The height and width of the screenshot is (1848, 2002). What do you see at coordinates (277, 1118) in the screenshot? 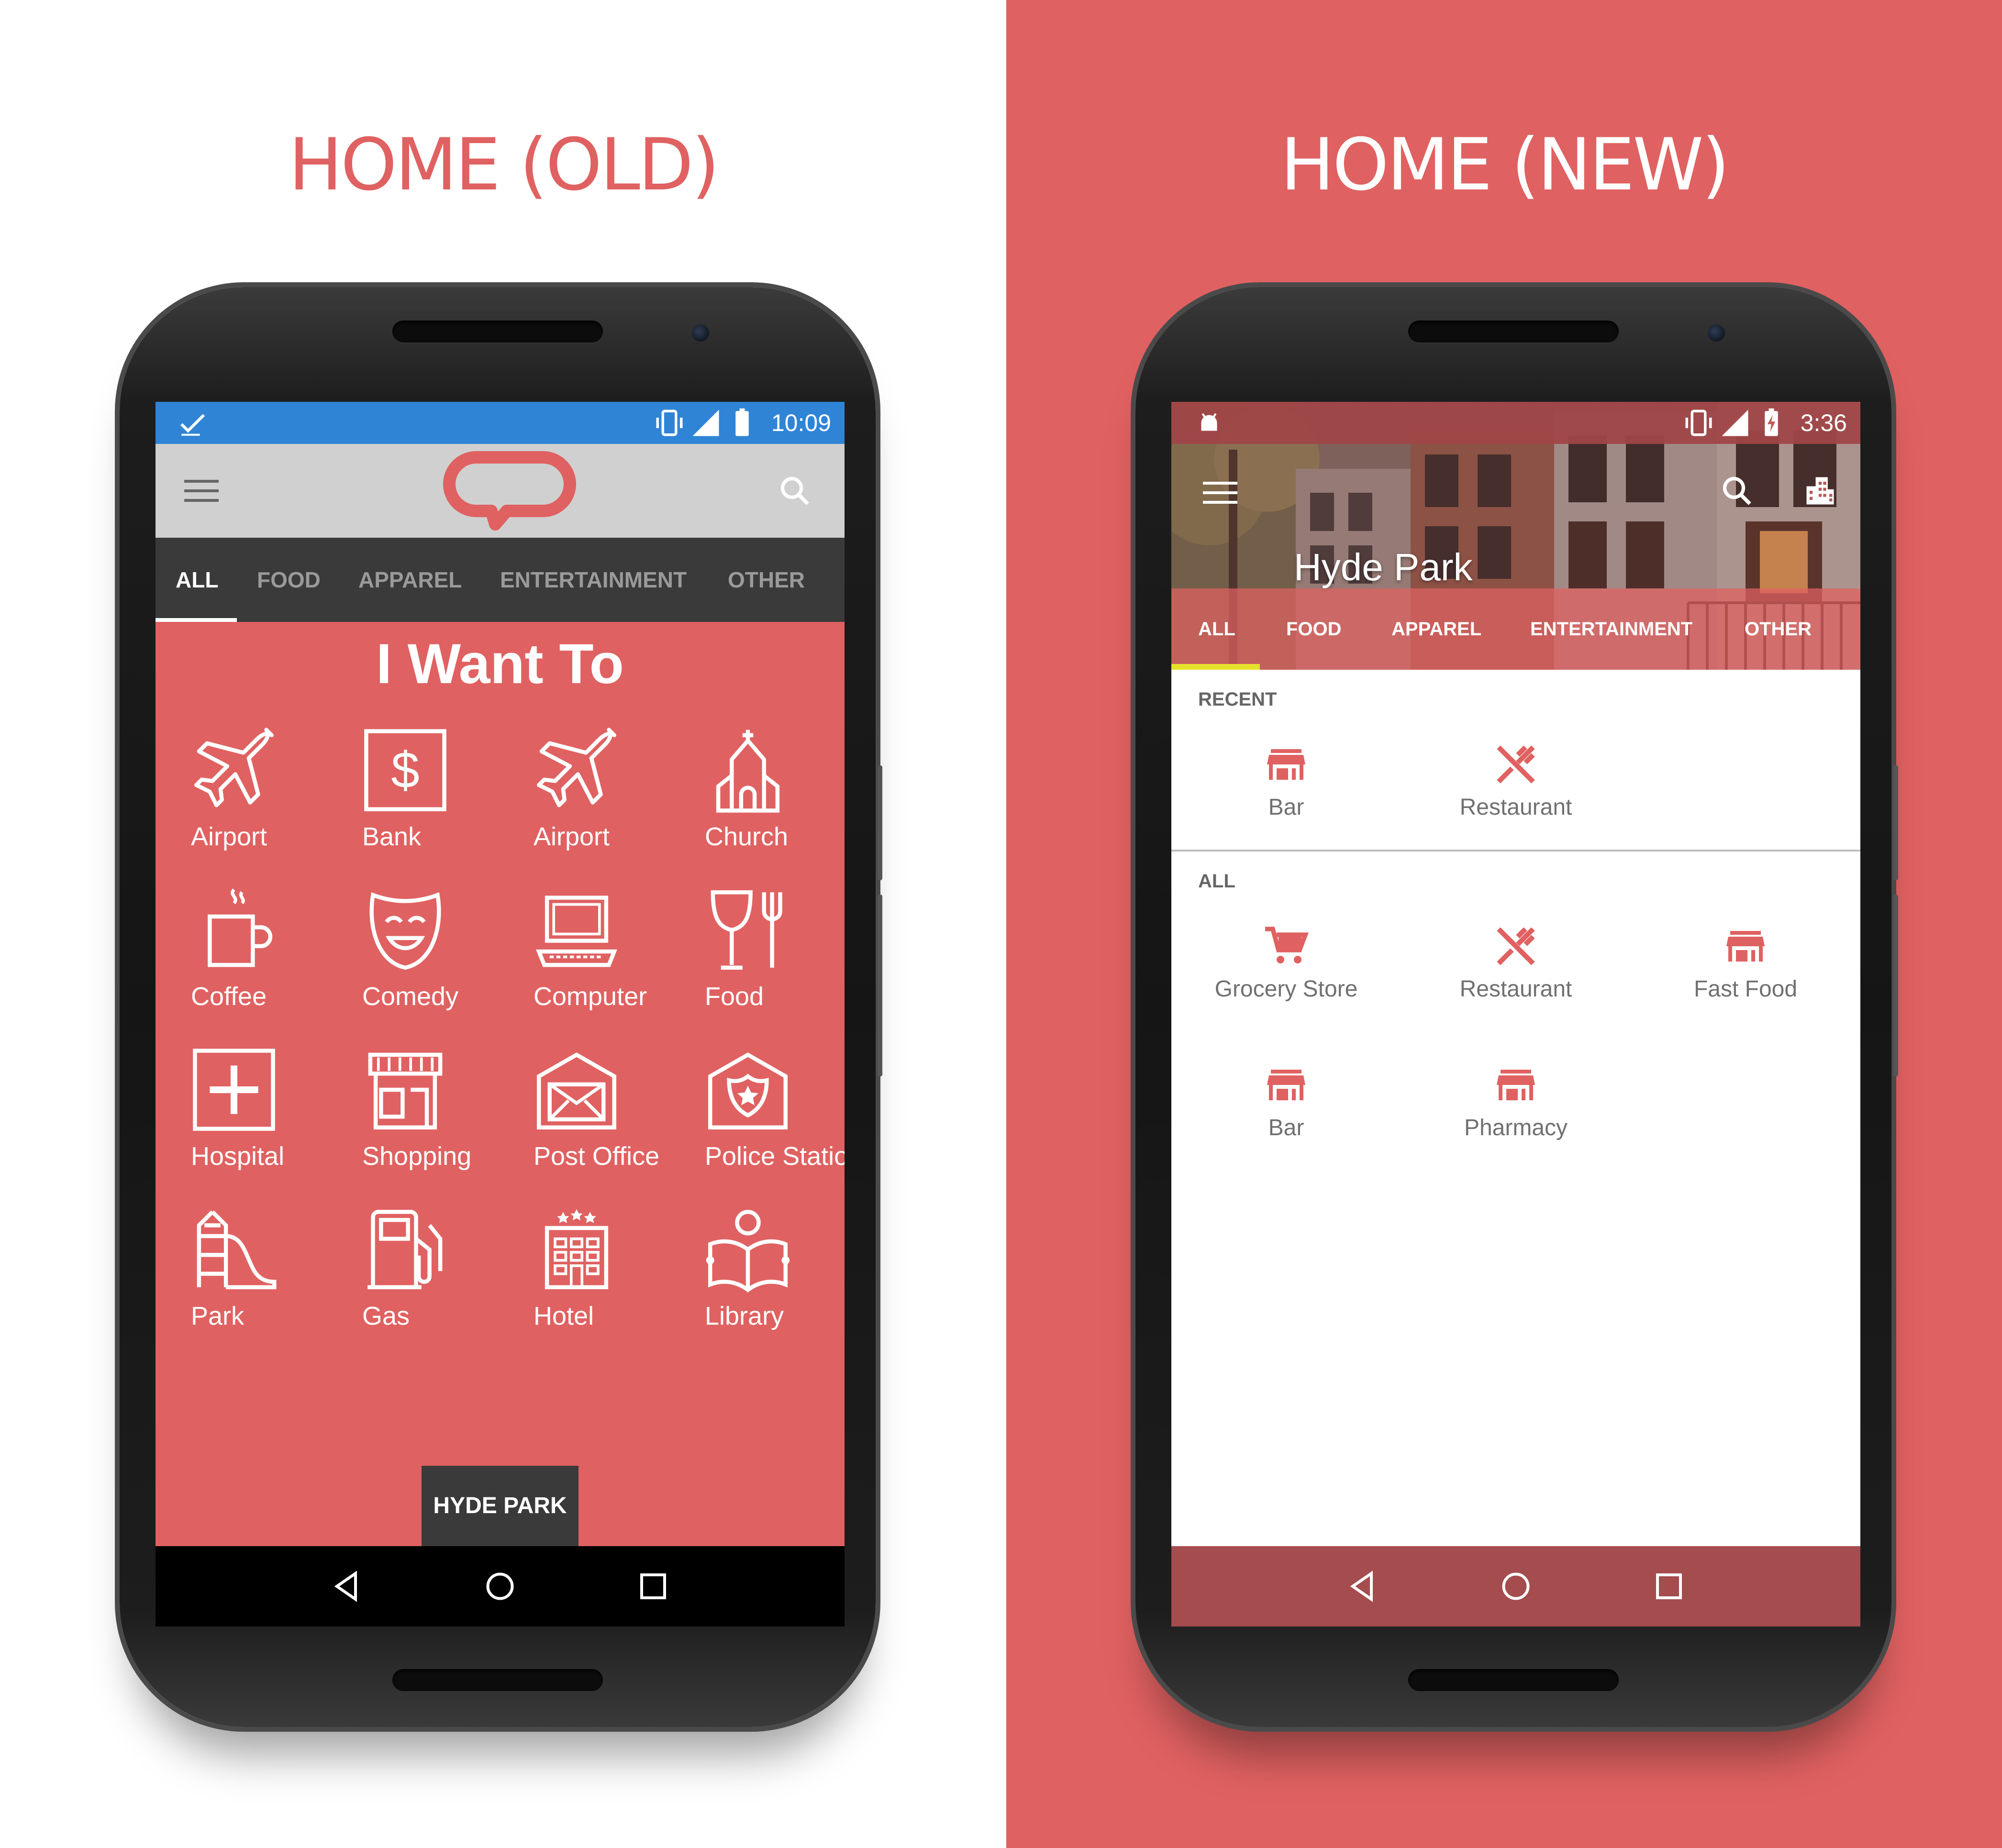
I see `grid-item-hospital: Hospital` at bounding box center [277, 1118].